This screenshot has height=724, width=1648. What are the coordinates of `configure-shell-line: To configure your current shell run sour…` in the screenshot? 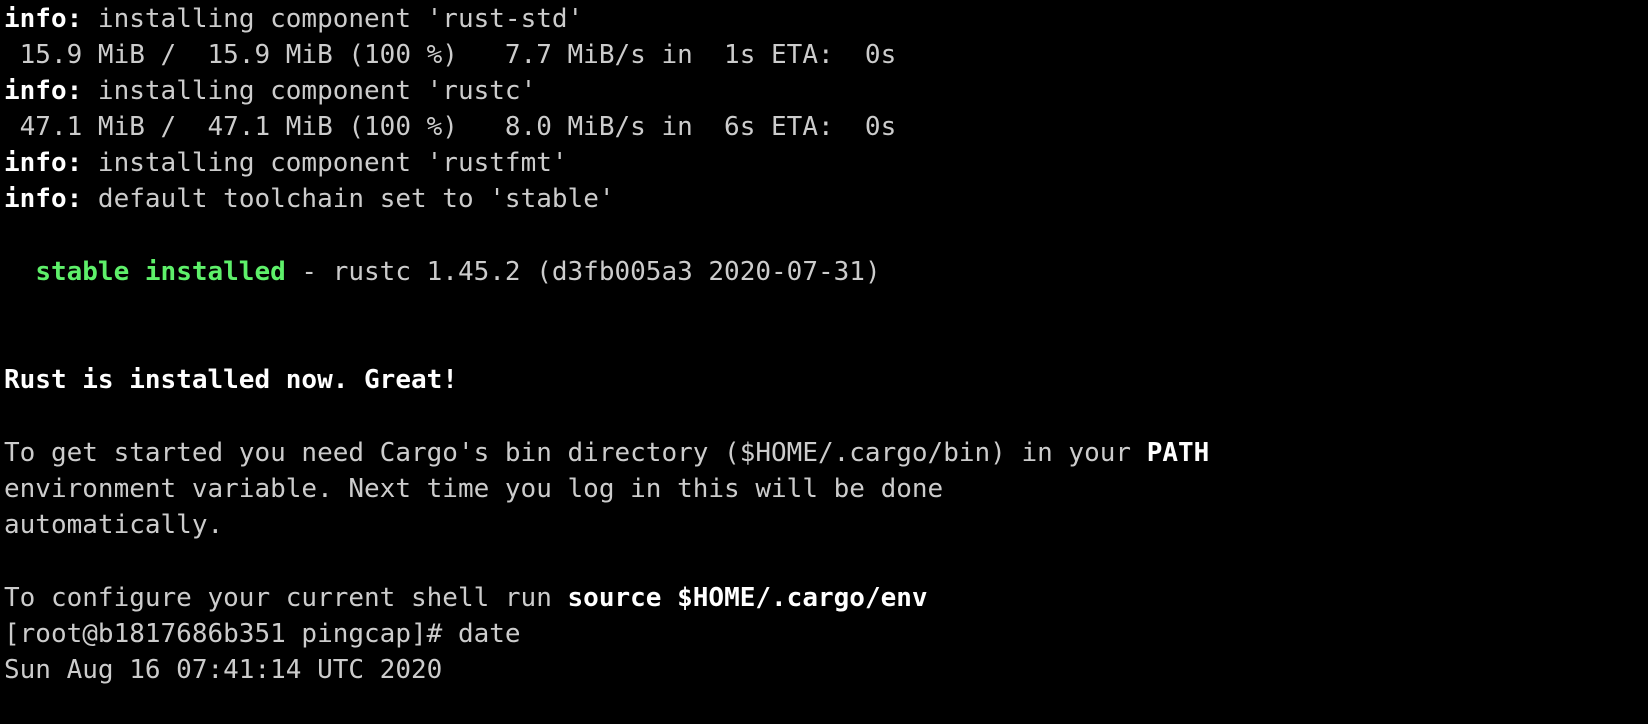 It's located at (466, 598).